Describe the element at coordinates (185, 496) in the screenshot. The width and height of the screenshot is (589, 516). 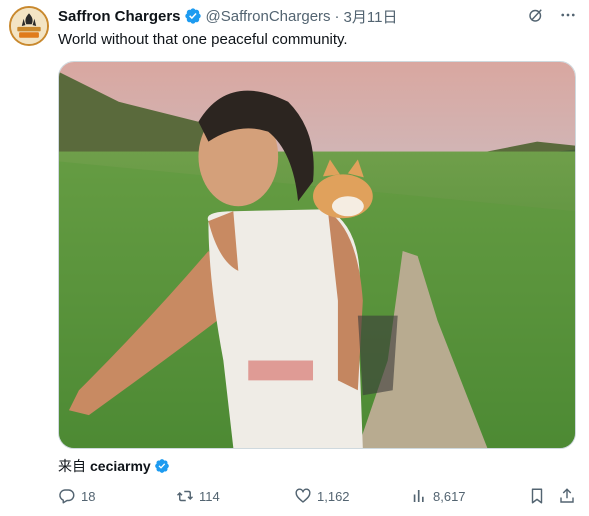
I see `repost-icon` at that location.